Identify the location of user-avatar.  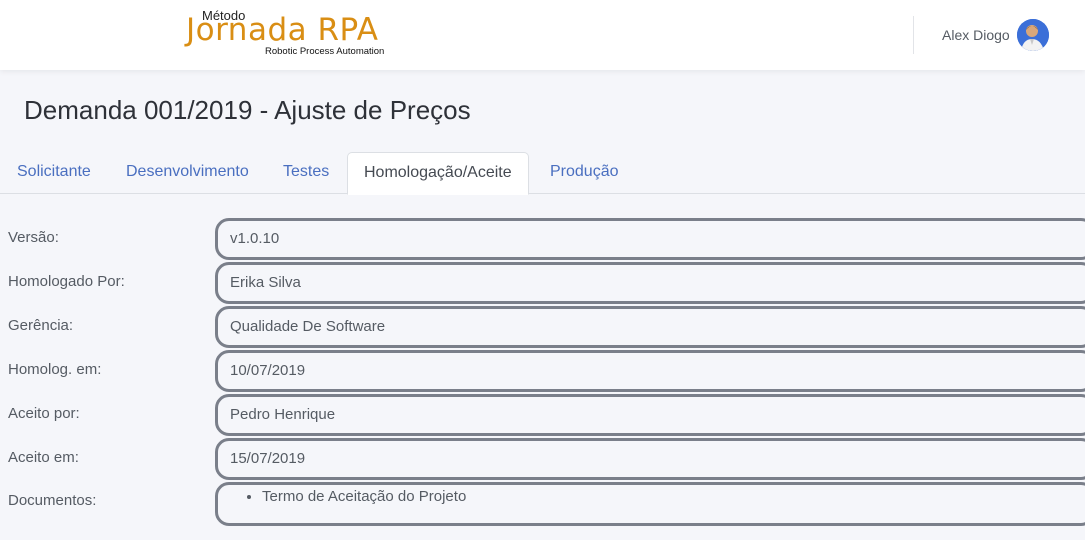
(1033, 35).